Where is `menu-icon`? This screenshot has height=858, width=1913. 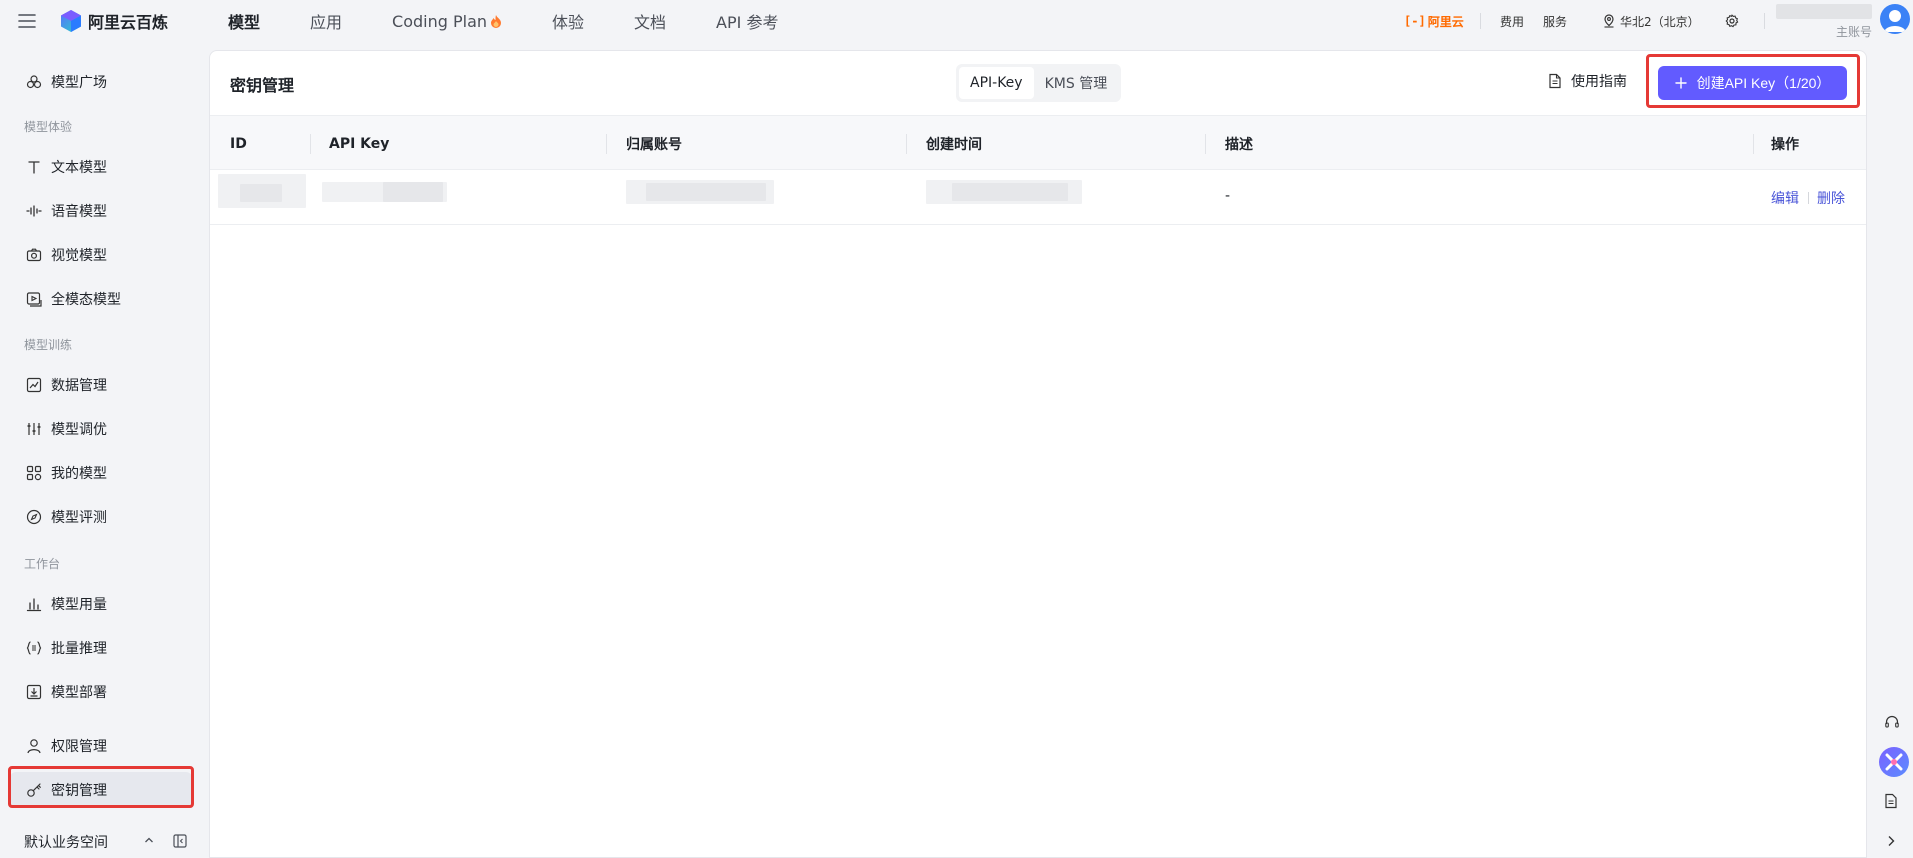 menu-icon is located at coordinates (27, 21).